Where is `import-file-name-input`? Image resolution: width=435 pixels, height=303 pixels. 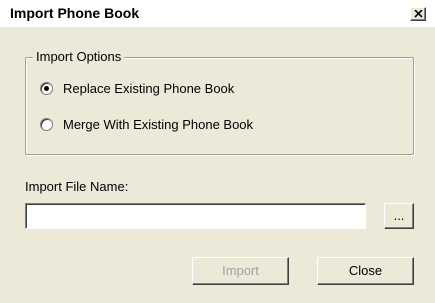
import-file-name-input is located at coordinates (195, 216).